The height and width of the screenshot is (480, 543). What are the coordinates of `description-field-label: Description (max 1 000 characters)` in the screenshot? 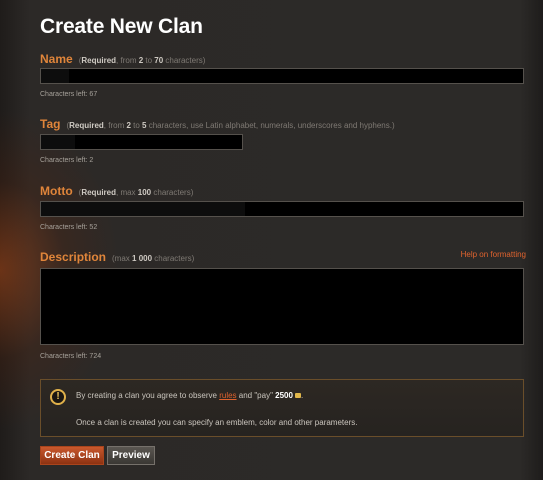 It's located at (117, 257).